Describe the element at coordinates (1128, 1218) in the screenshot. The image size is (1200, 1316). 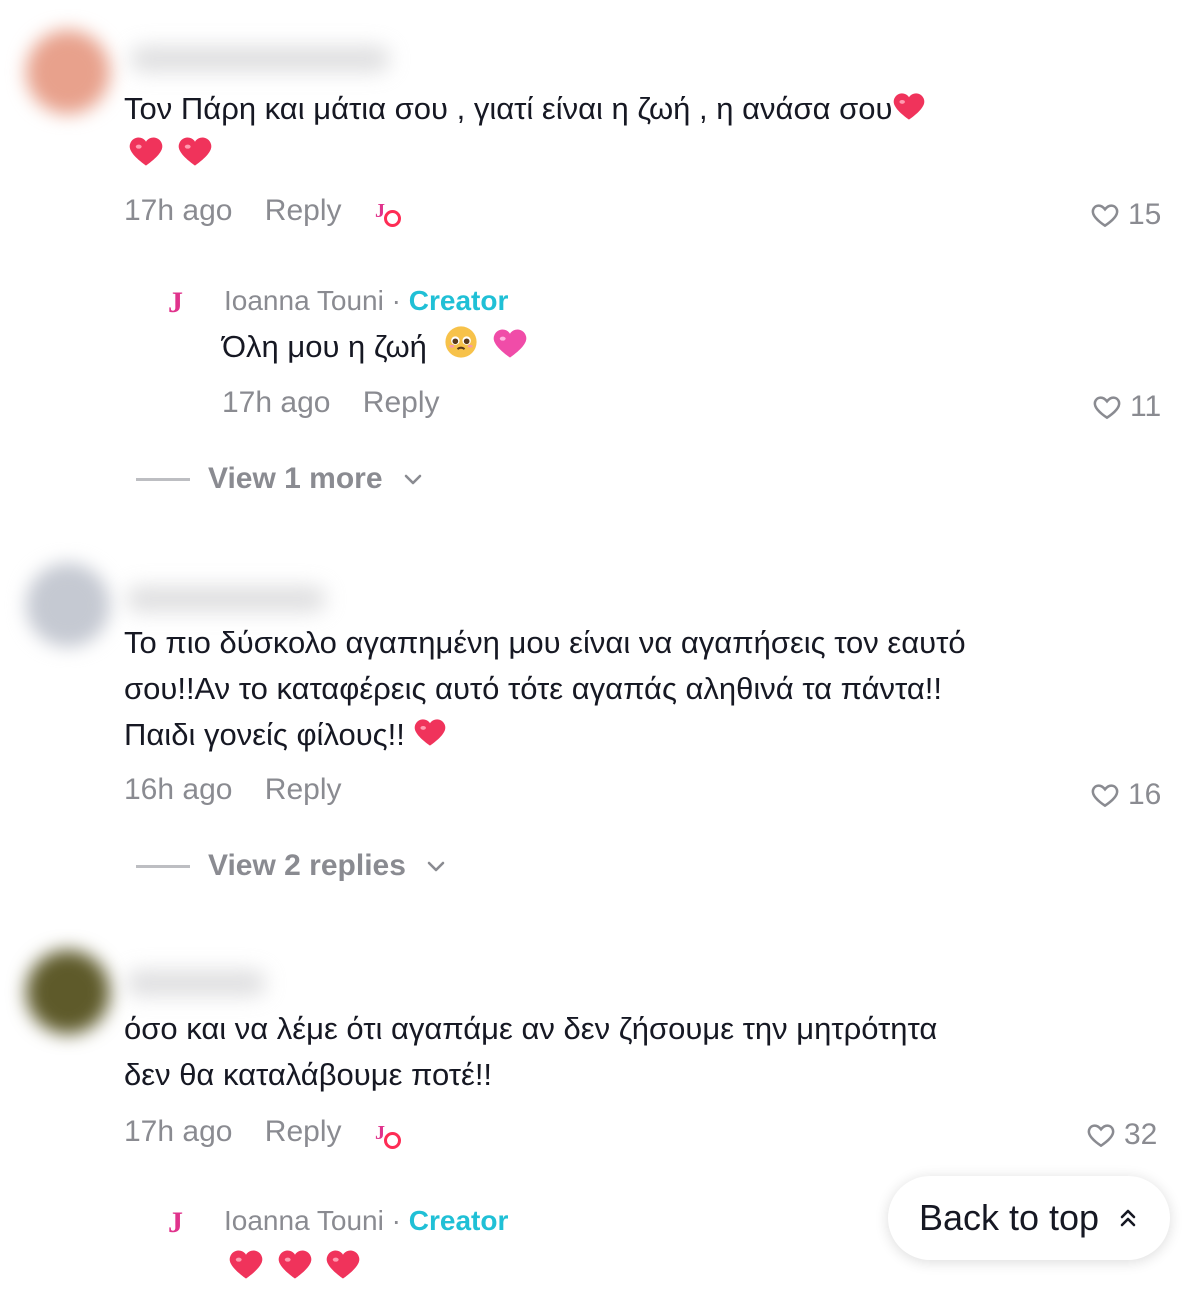
I see `double-chevron-up-icon` at that location.